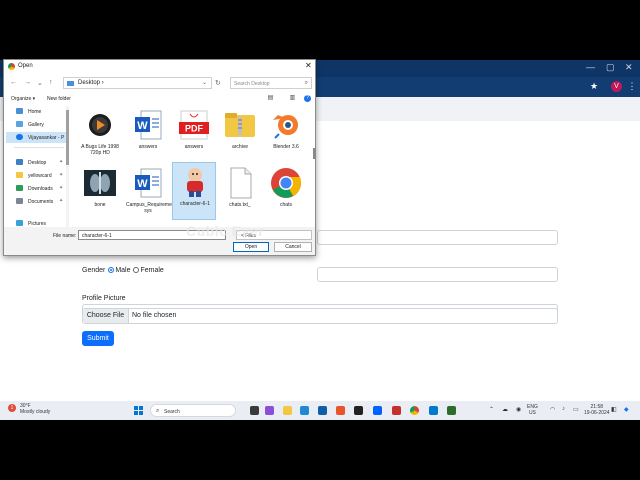 This screenshot has width=640, height=480. What do you see at coordinates (23, 99) in the screenshot?
I see `organize-button: Organize ▾` at bounding box center [23, 99].